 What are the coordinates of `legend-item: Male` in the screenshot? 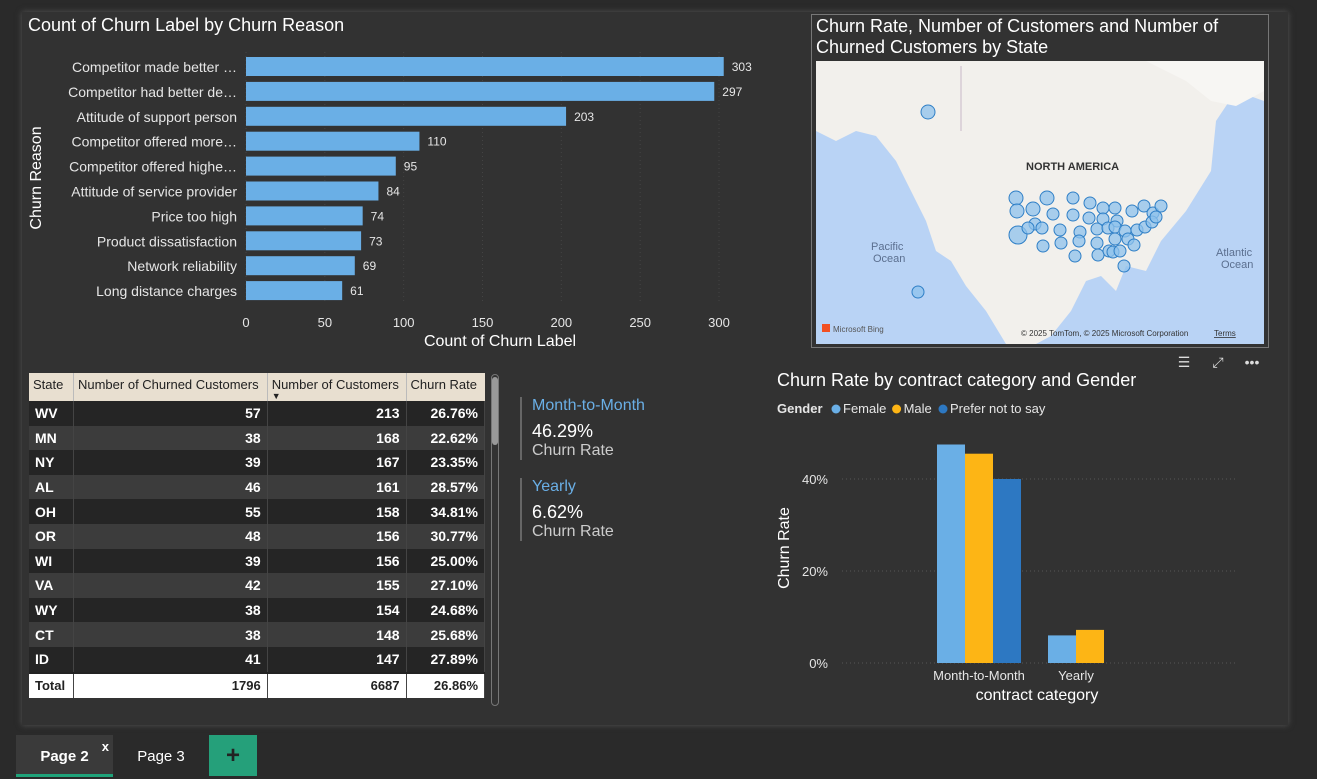 It's located at (918, 408).